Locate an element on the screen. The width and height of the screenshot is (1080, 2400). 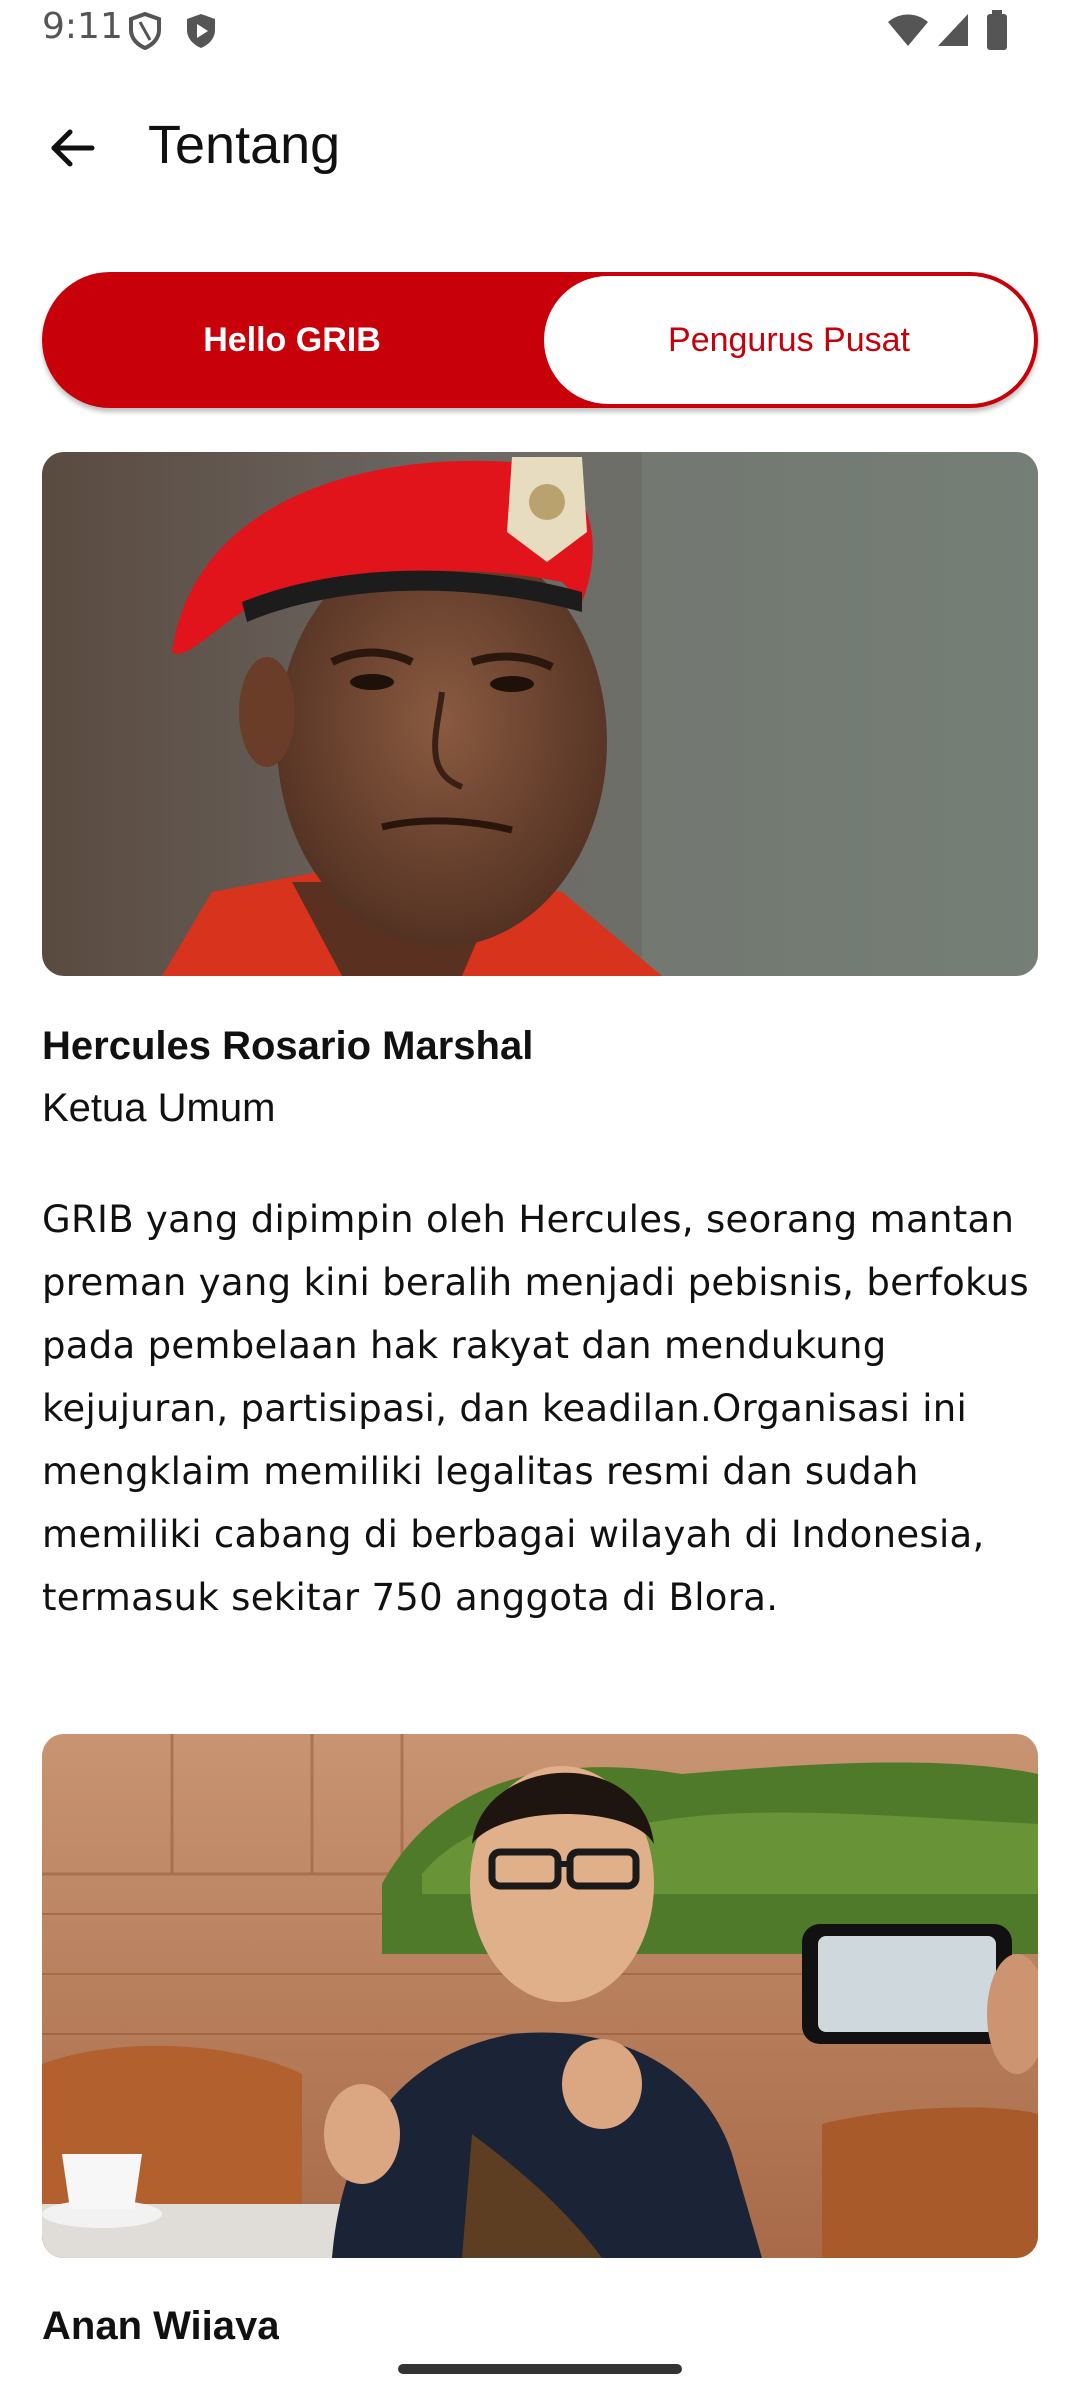
segmented-tabs: Hello GRIB Pengurus Pusat is located at coordinates (540, 340).